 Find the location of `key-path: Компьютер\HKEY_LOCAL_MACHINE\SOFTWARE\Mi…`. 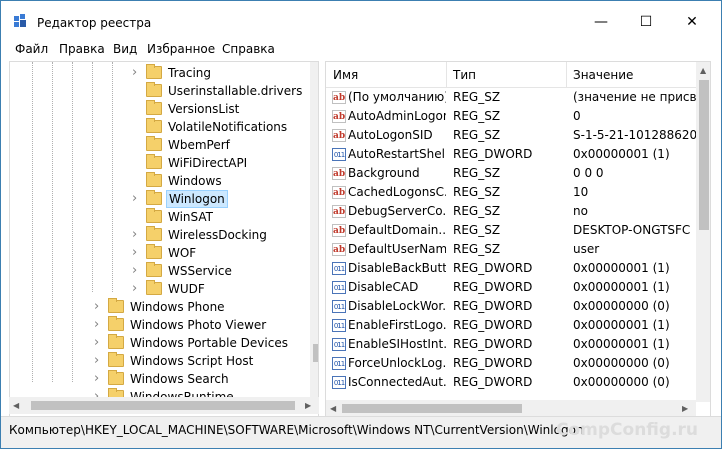

key-path: Компьютер\HKEY_LOCAL_MACHINE\SOFTWARE\Mi… is located at coordinates (296, 430).